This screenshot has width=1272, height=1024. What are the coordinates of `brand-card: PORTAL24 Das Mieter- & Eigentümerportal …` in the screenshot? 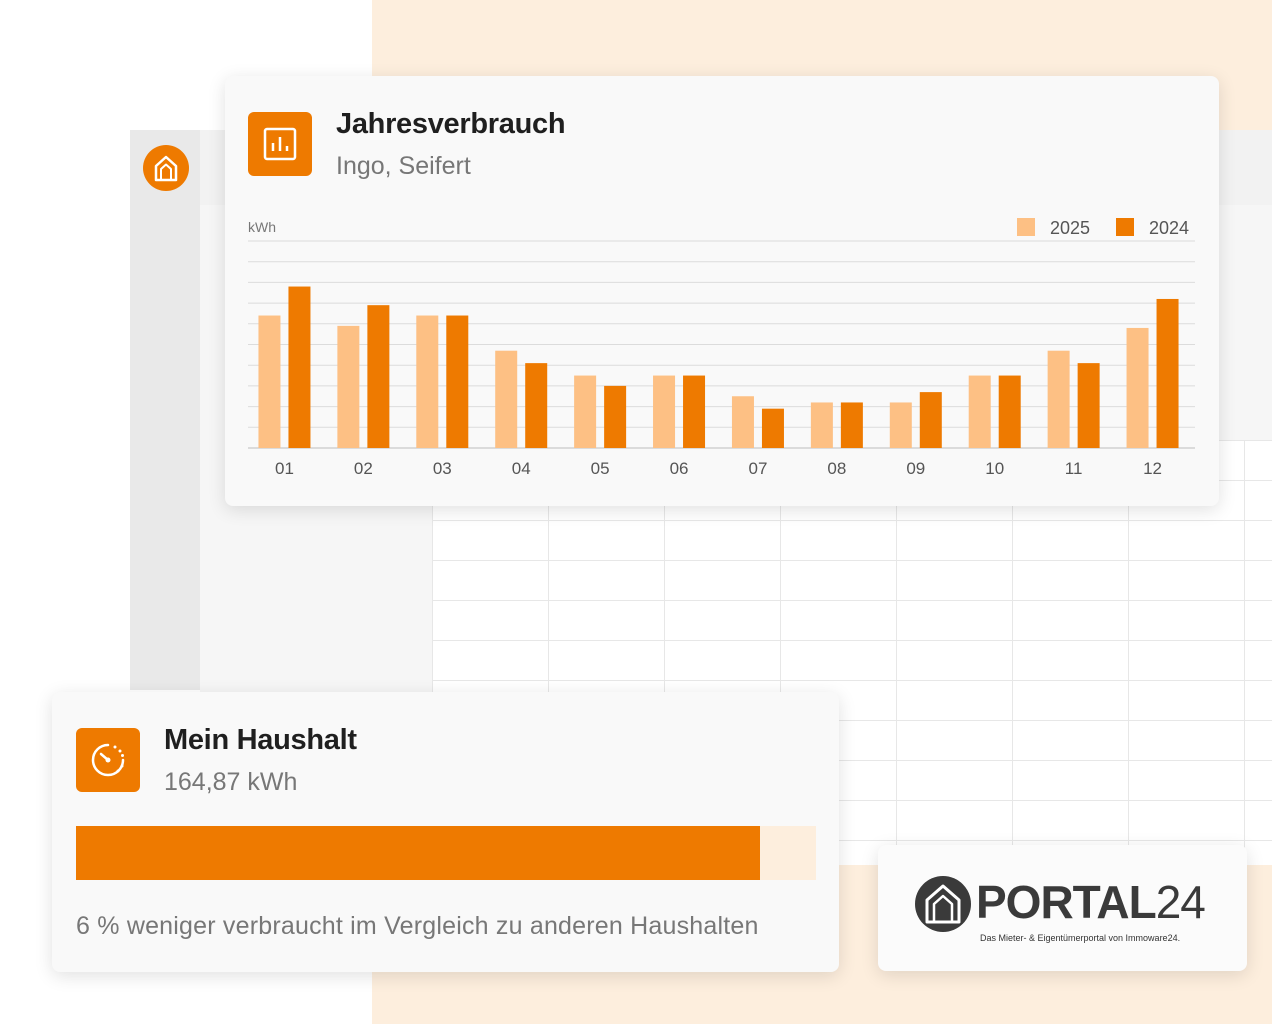 It's located at (1062, 908).